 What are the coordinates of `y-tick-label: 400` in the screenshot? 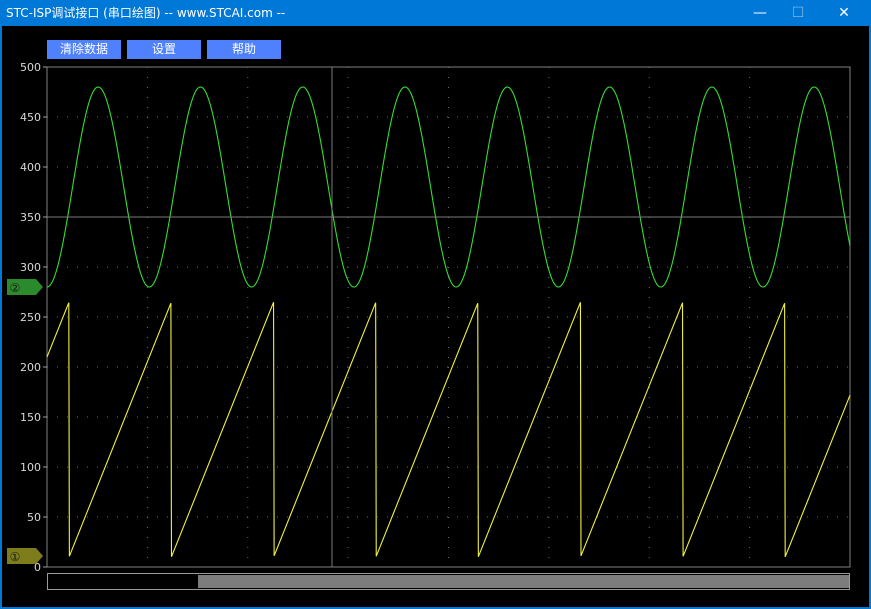 It's located at (30, 167).